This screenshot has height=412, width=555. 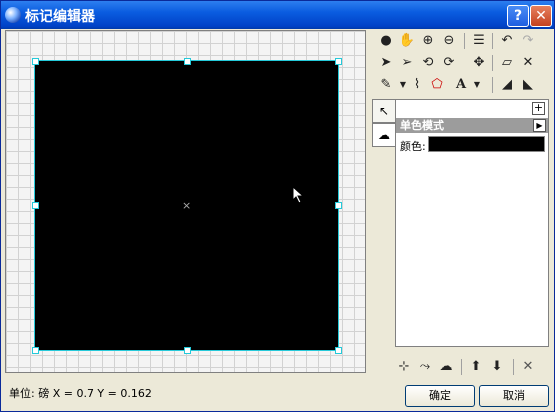 I want to click on section-title: 单色模式, so click(x=422, y=125).